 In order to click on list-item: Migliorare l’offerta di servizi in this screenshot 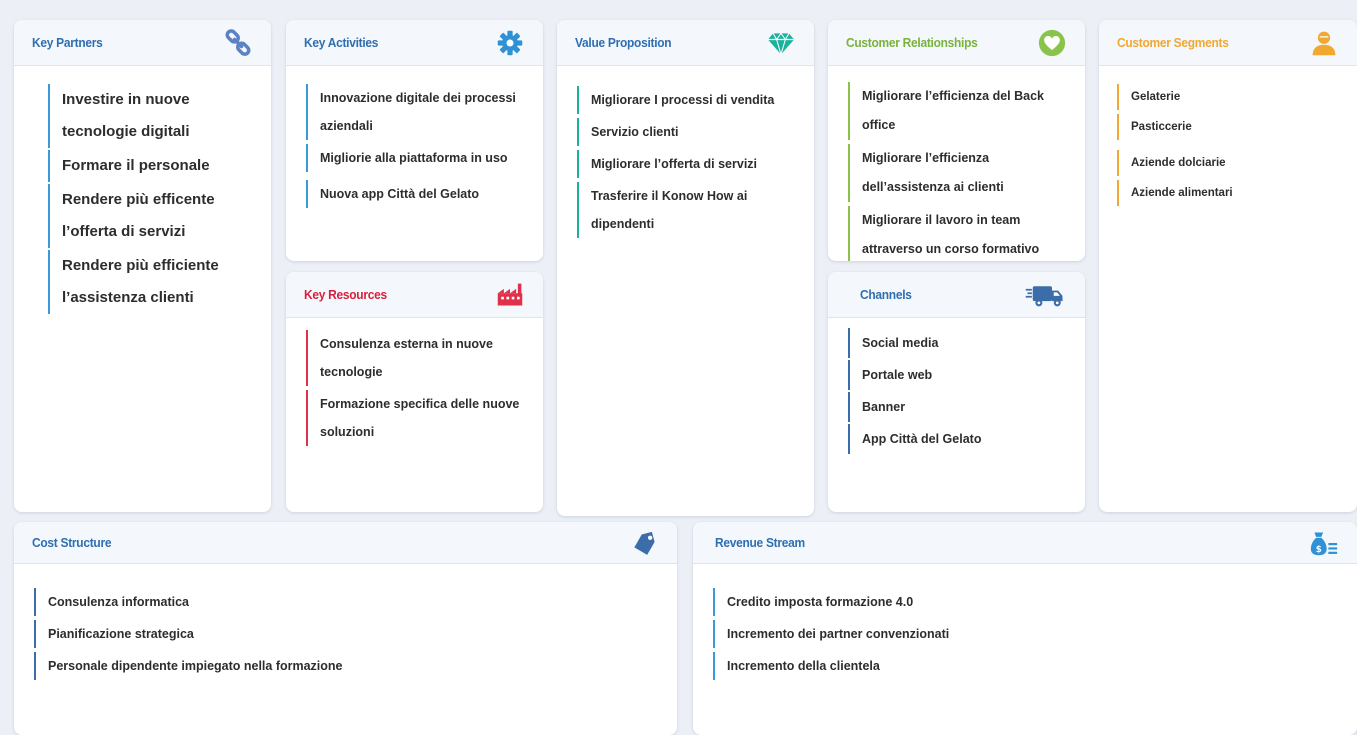, I will do `click(686, 164)`.